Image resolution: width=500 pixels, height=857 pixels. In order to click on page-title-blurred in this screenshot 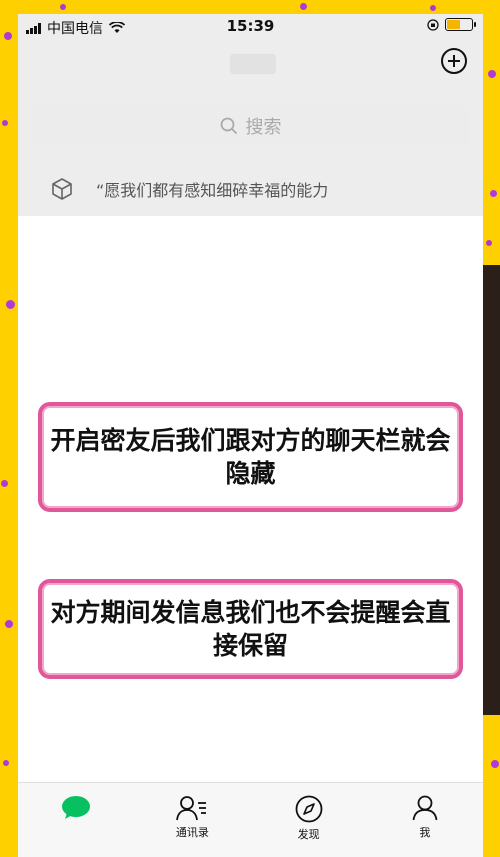, I will do `click(253, 64)`.